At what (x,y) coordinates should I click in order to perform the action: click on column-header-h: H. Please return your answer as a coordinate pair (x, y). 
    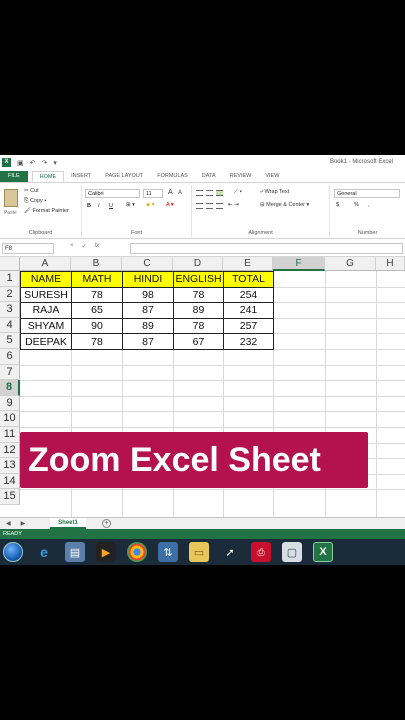
    Looking at the image, I should click on (390, 264).